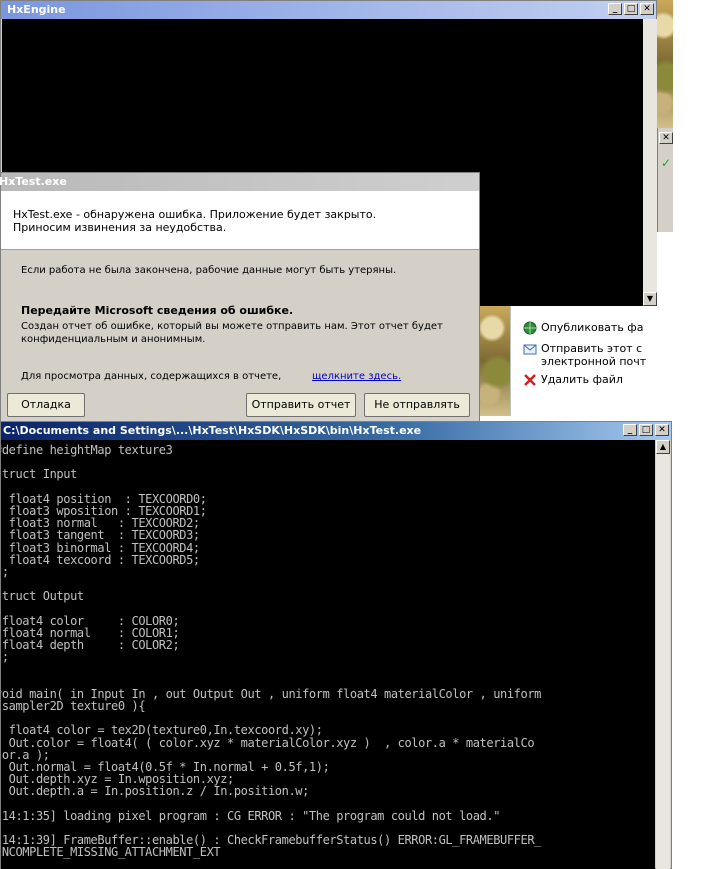 The image size is (718, 869). I want to click on dont-send-button: Не отправлять, so click(417, 405).